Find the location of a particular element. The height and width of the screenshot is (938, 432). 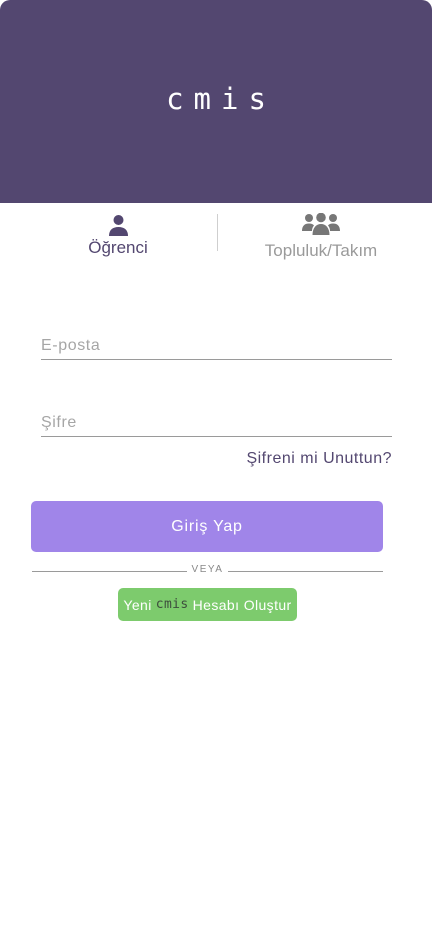

users-group-icon is located at coordinates (321, 224).